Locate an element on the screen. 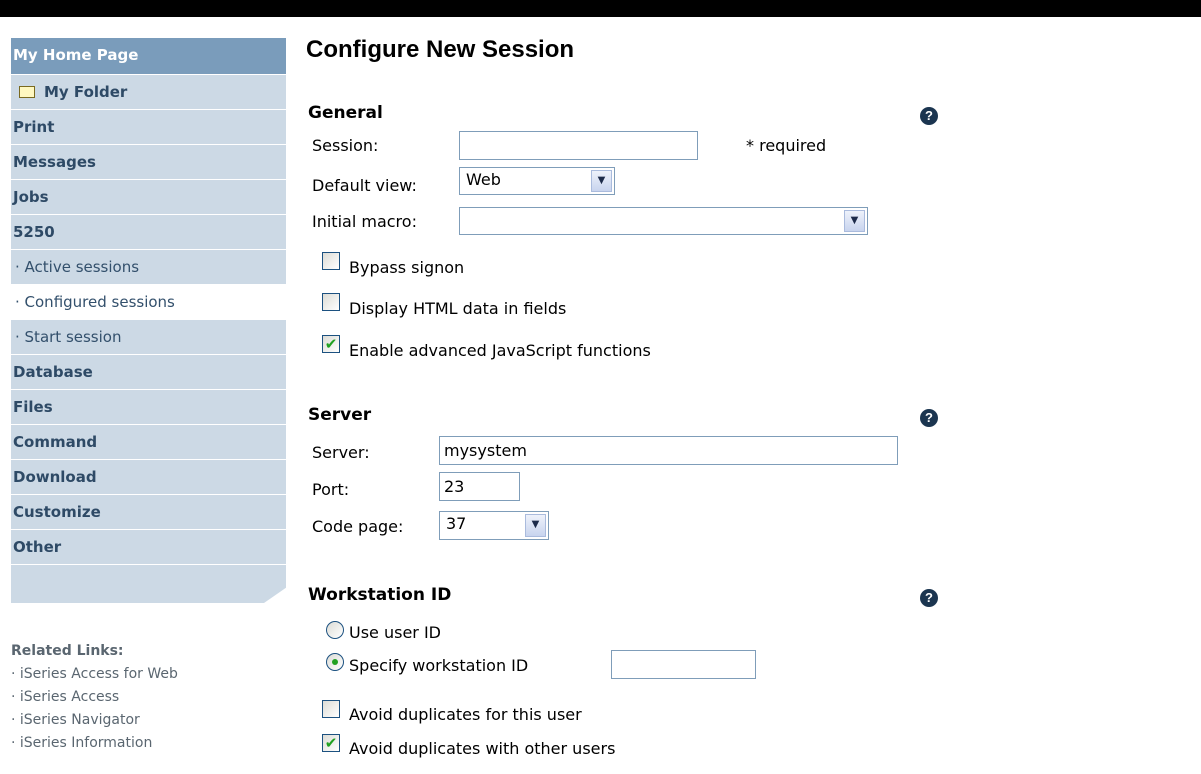  sidebar-item-customize: Customize is located at coordinates (148, 512).